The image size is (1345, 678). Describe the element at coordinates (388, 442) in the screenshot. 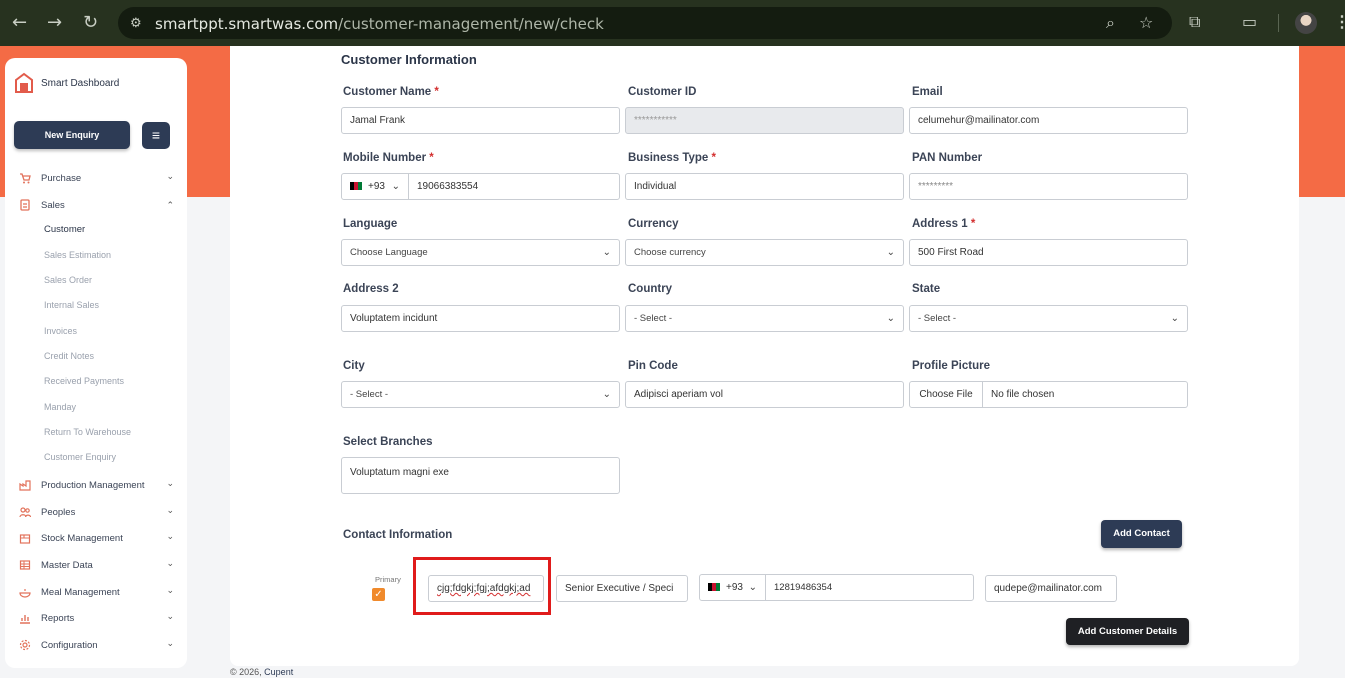

I see `select-branches-label: Select Branches` at that location.